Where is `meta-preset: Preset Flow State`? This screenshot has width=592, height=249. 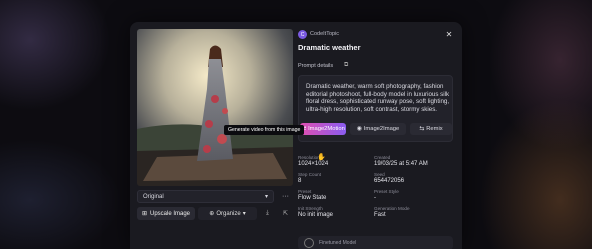
meta-preset: Preset Flow State is located at coordinates (336, 195).